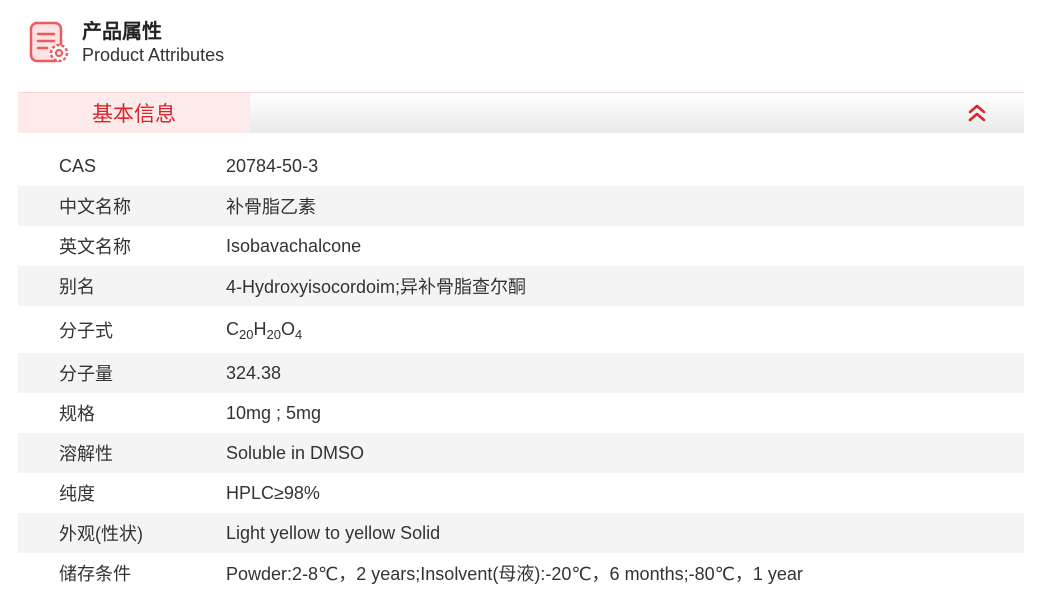 This screenshot has height=612, width=1044. What do you see at coordinates (273, 492) in the screenshot?
I see `attr-value: HPLC≥98%` at bounding box center [273, 492].